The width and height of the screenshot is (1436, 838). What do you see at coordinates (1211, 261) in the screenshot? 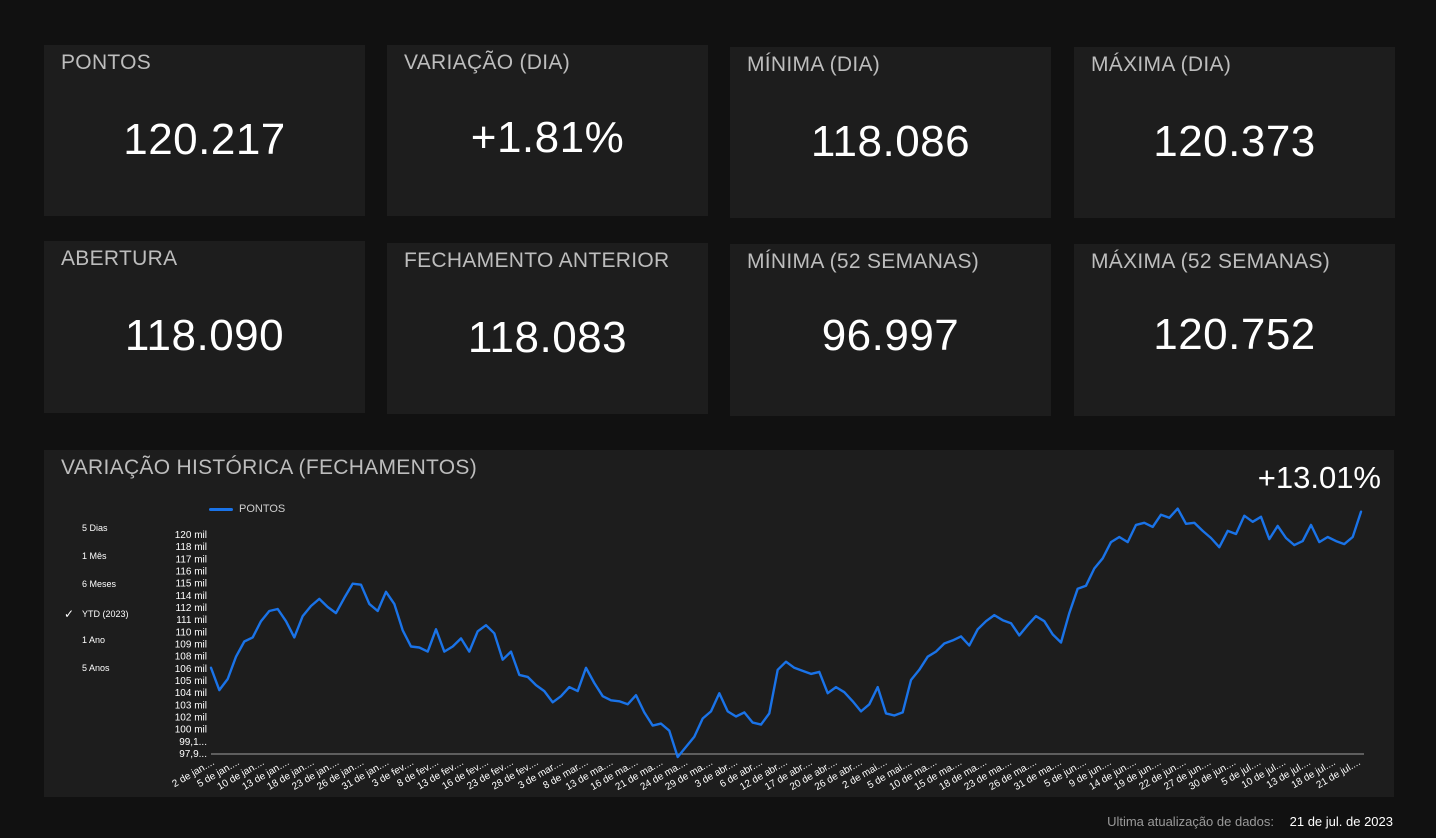
I see `card-title: MÁXIMA (52 SEMANAS)` at bounding box center [1211, 261].